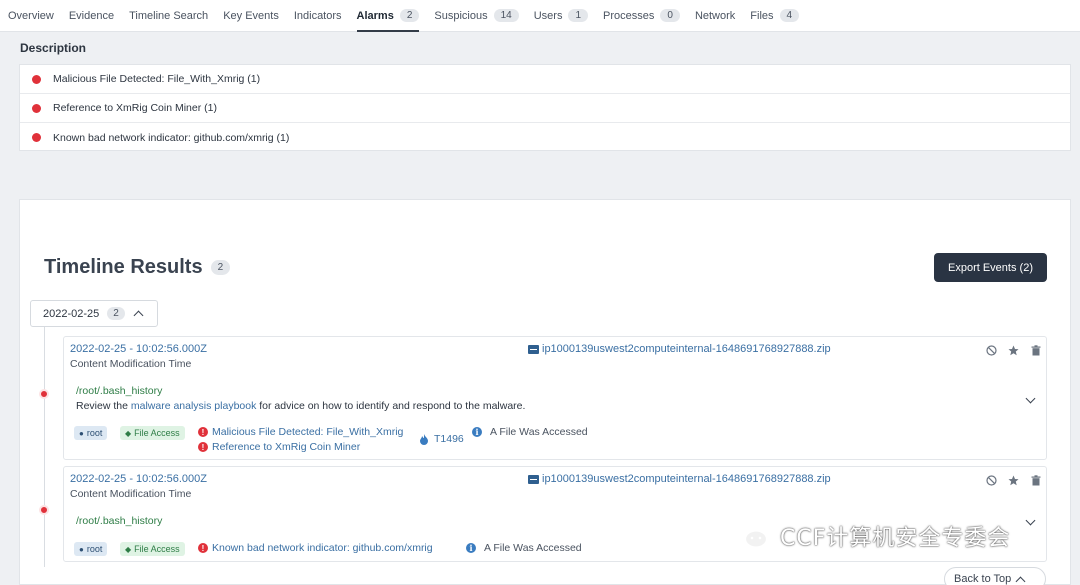 This screenshot has width=1080, height=585. I want to click on tab-label: Key Events, so click(251, 15).